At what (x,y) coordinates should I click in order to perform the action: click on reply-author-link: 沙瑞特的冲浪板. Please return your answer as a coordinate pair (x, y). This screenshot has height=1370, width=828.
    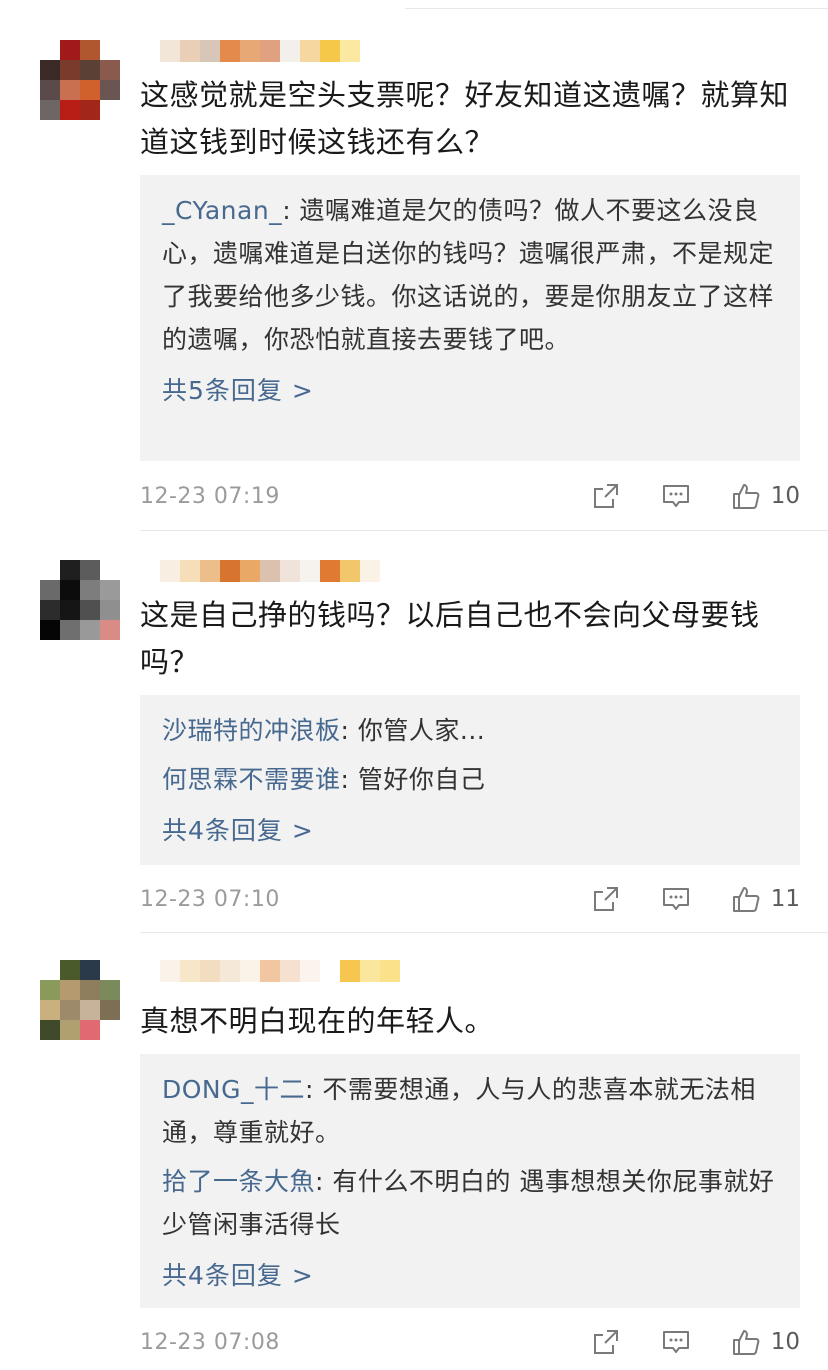
    Looking at the image, I should click on (251, 730).